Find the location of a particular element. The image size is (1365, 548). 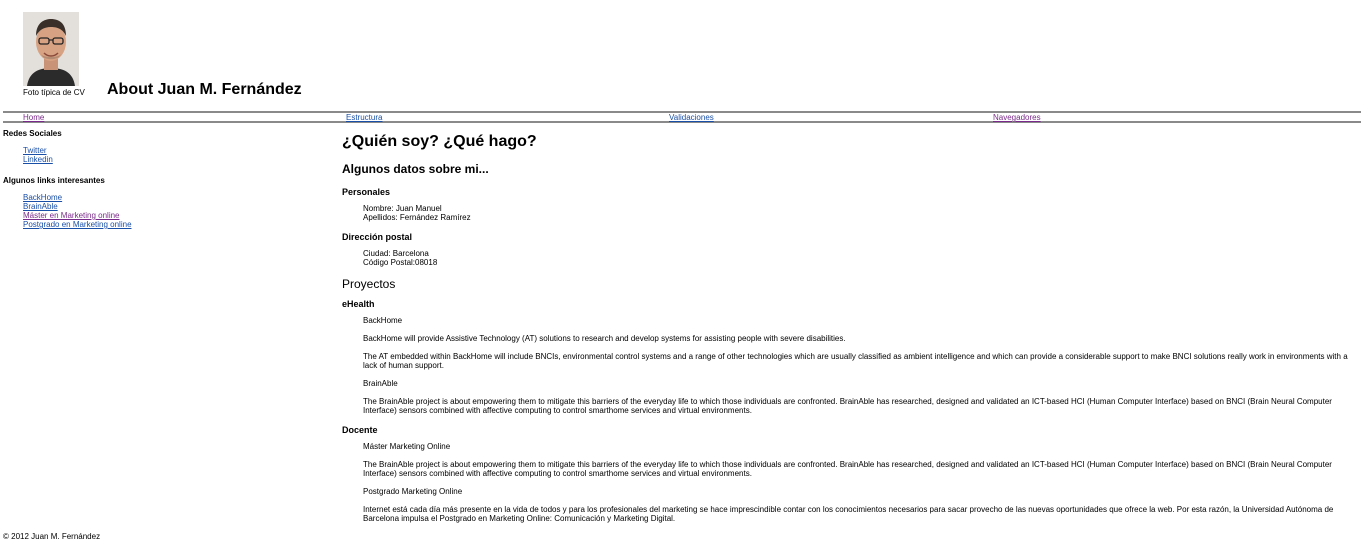

postal-address: Ciudad: Barcelona Código Postal:08018 is located at coordinates (857, 258).